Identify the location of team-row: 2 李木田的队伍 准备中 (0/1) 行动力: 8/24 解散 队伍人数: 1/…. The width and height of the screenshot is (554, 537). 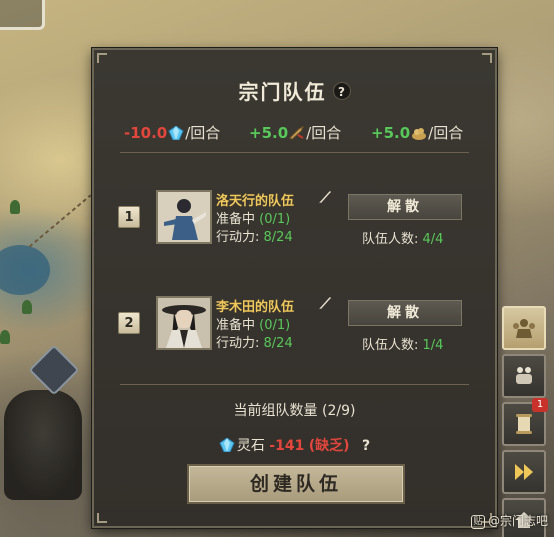
(294, 326).